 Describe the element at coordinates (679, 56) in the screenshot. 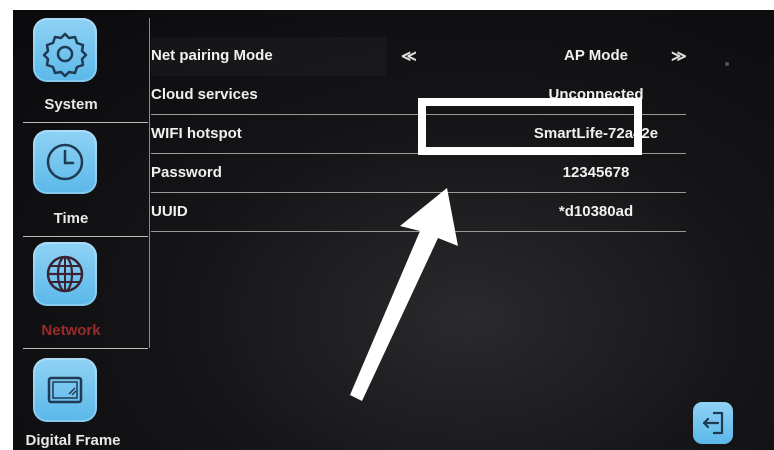

I see `next-mode-button: ≫` at that location.